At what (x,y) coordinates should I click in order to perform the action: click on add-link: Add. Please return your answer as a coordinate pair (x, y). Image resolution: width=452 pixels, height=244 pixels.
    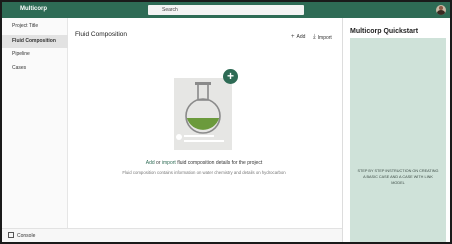
    Looking at the image, I should click on (150, 163).